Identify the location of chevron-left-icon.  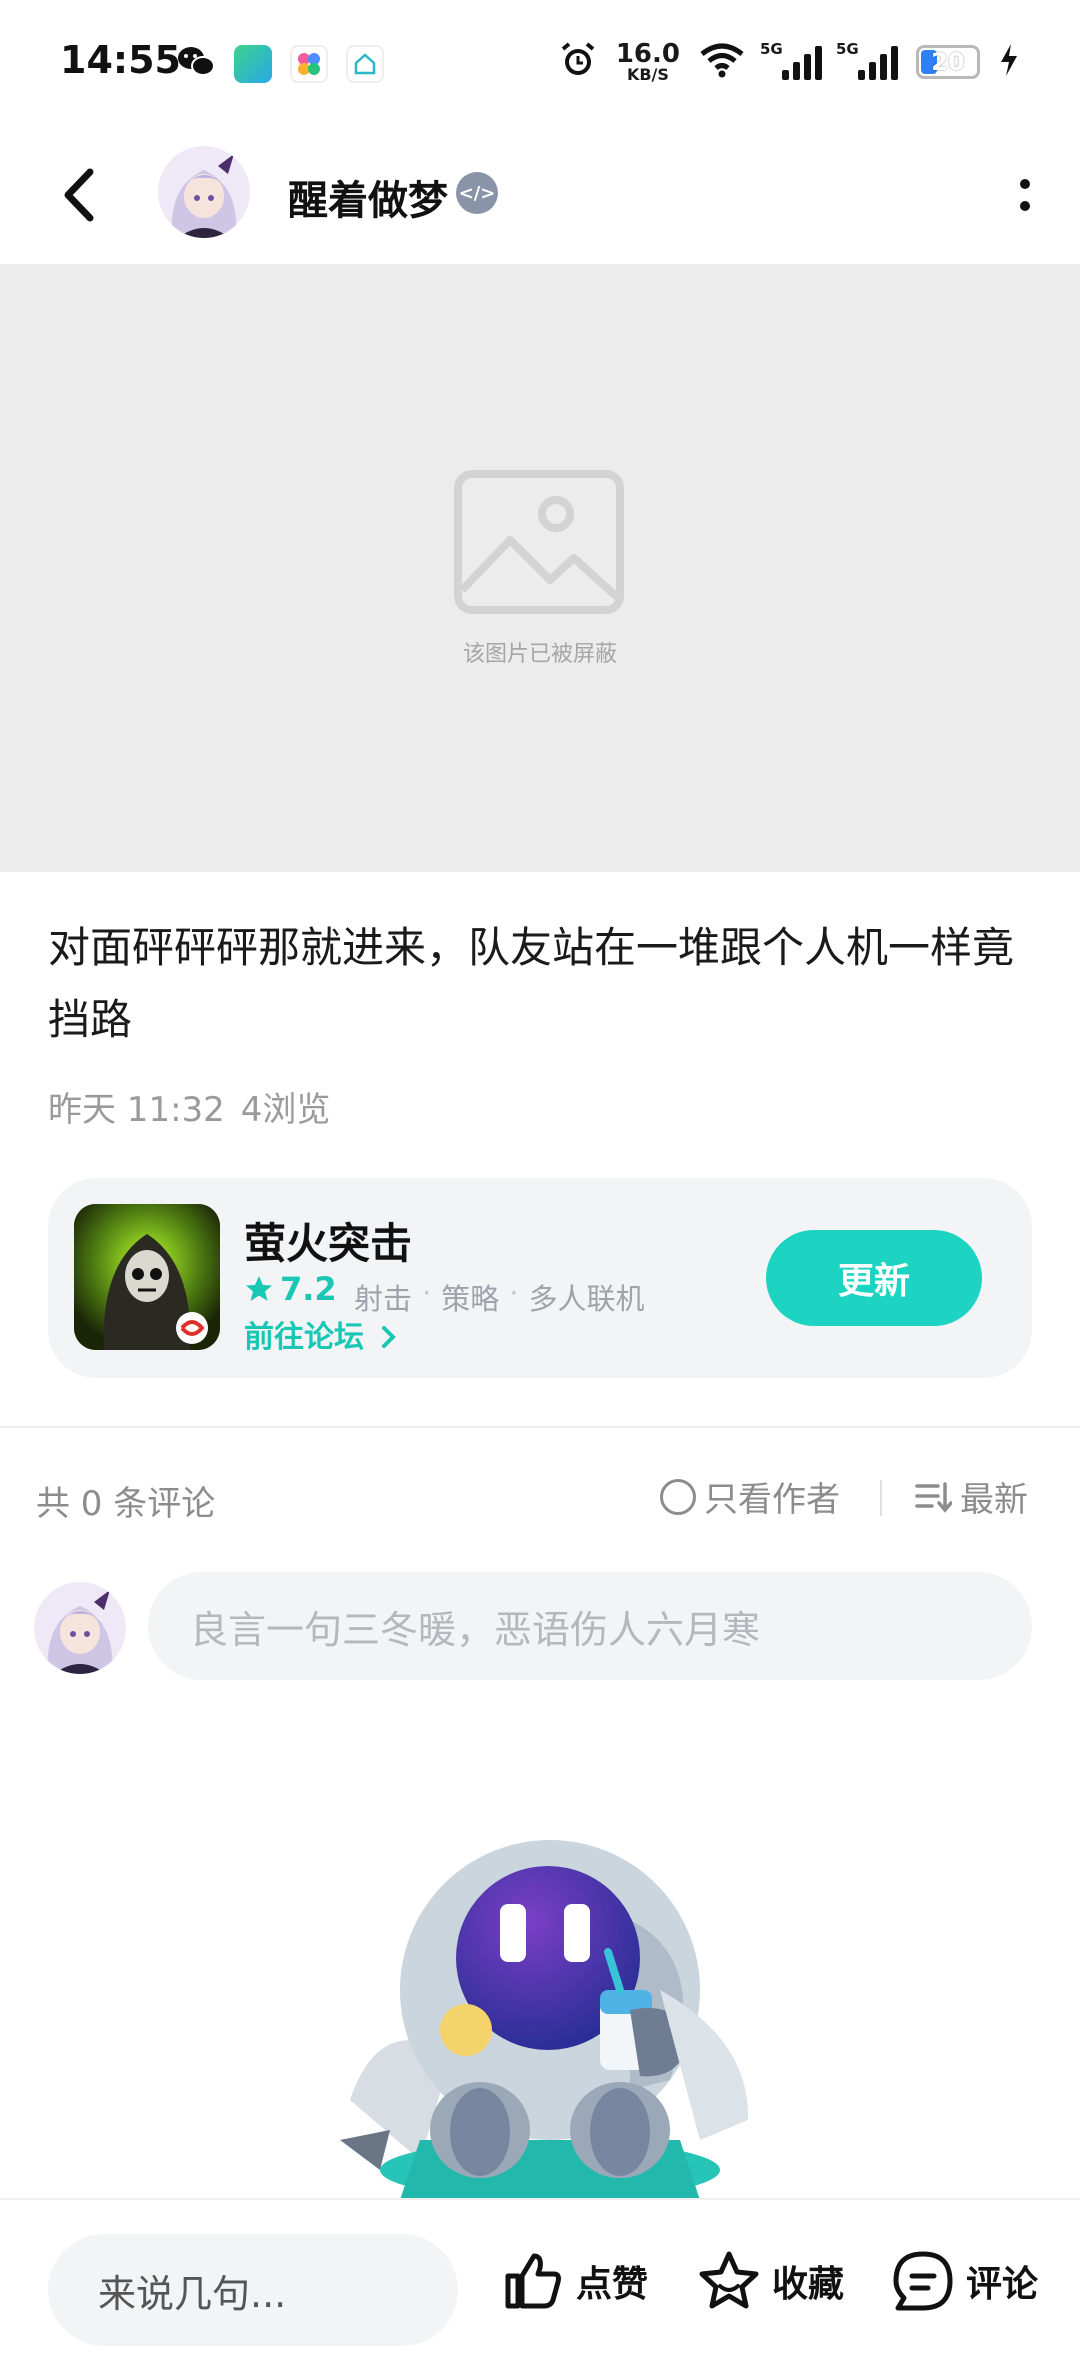
(79, 195).